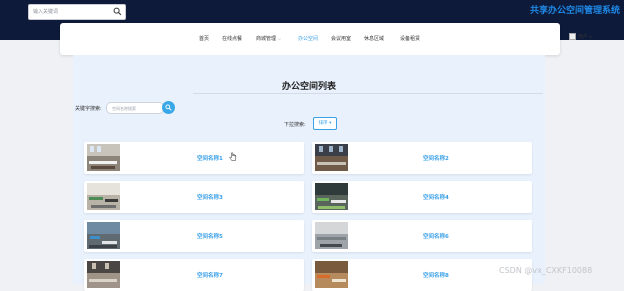 The height and width of the screenshot is (291, 624). I want to click on search-box, so click(77, 12).